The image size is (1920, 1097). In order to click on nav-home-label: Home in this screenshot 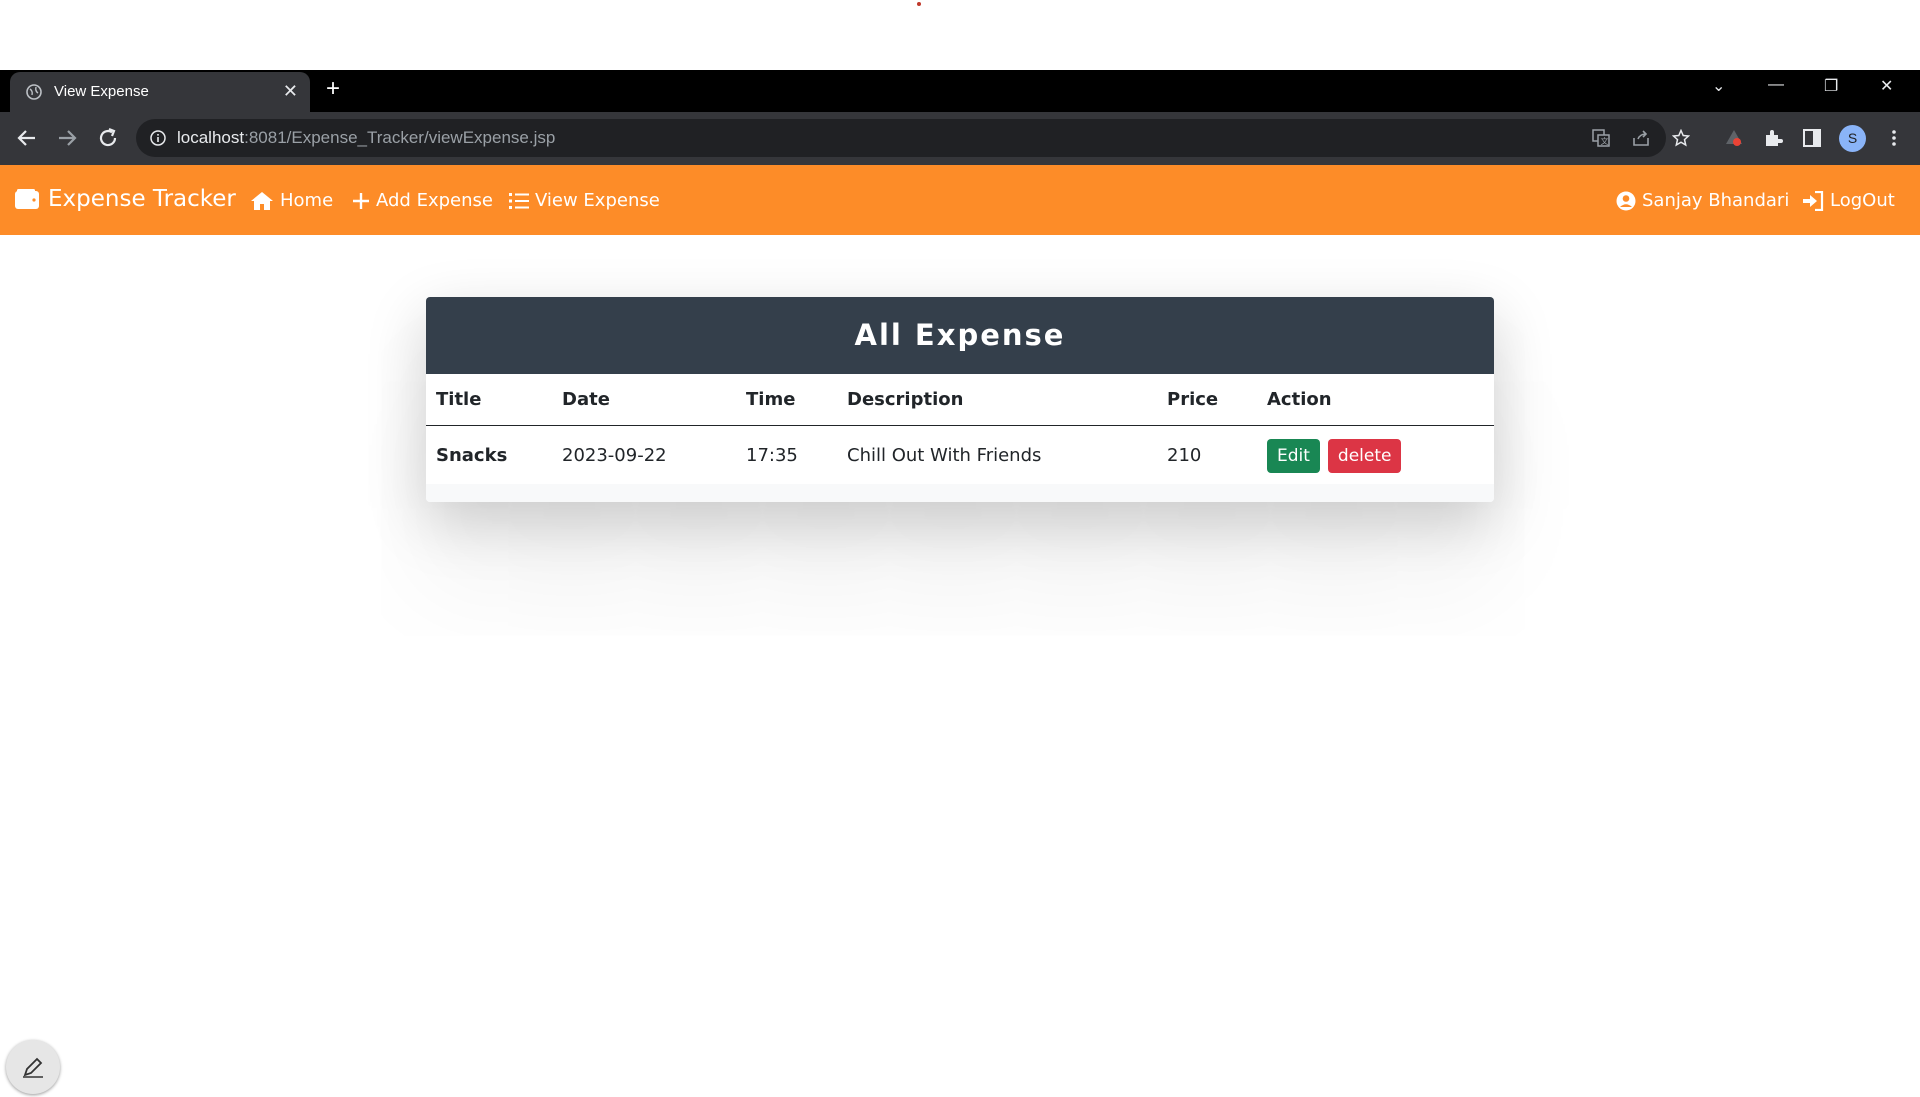, I will do `click(307, 200)`.